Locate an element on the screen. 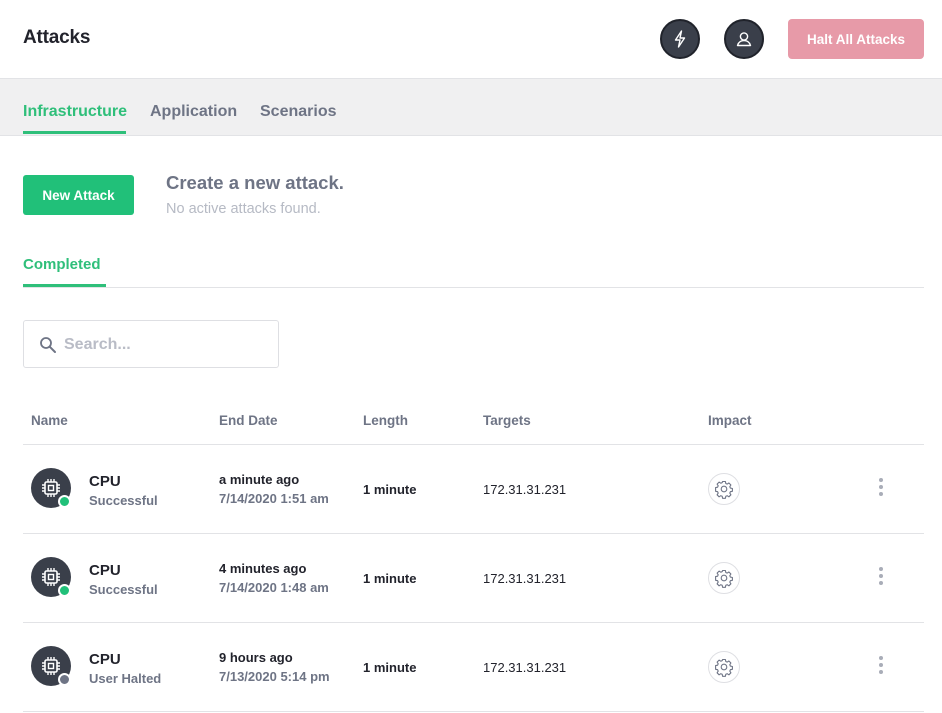  user-icon is located at coordinates (744, 39).